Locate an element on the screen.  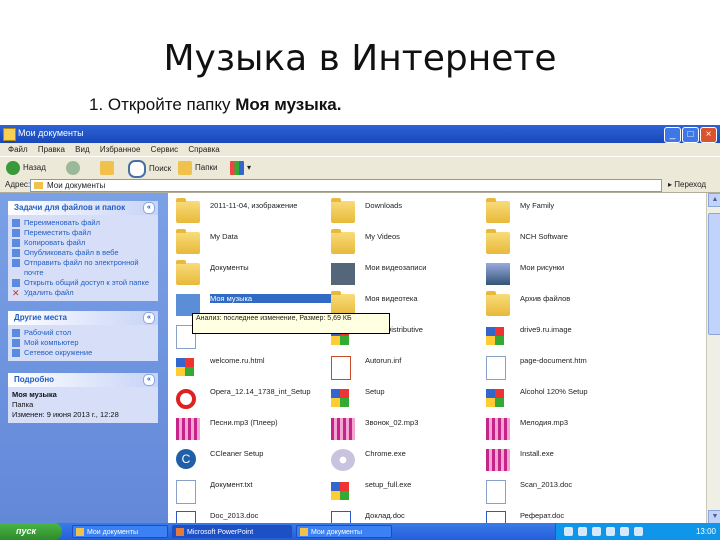
pink-icon is located at coordinates (188, 429).